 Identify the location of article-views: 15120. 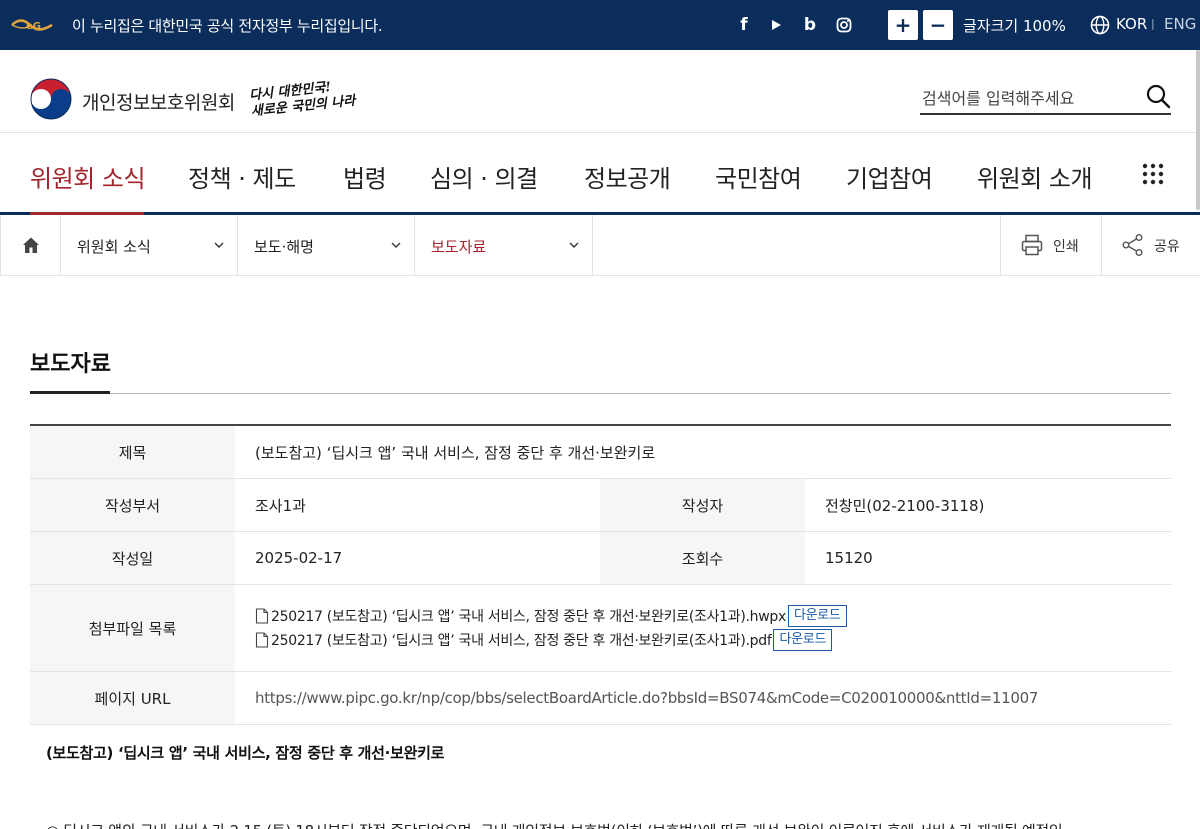
(849, 558).